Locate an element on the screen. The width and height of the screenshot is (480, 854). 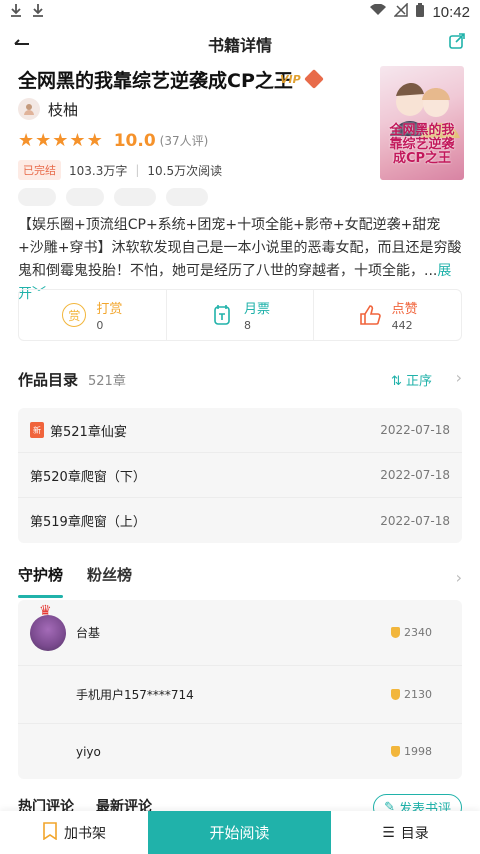
navbar: 书籍详情 is located at coordinates (240, 44).